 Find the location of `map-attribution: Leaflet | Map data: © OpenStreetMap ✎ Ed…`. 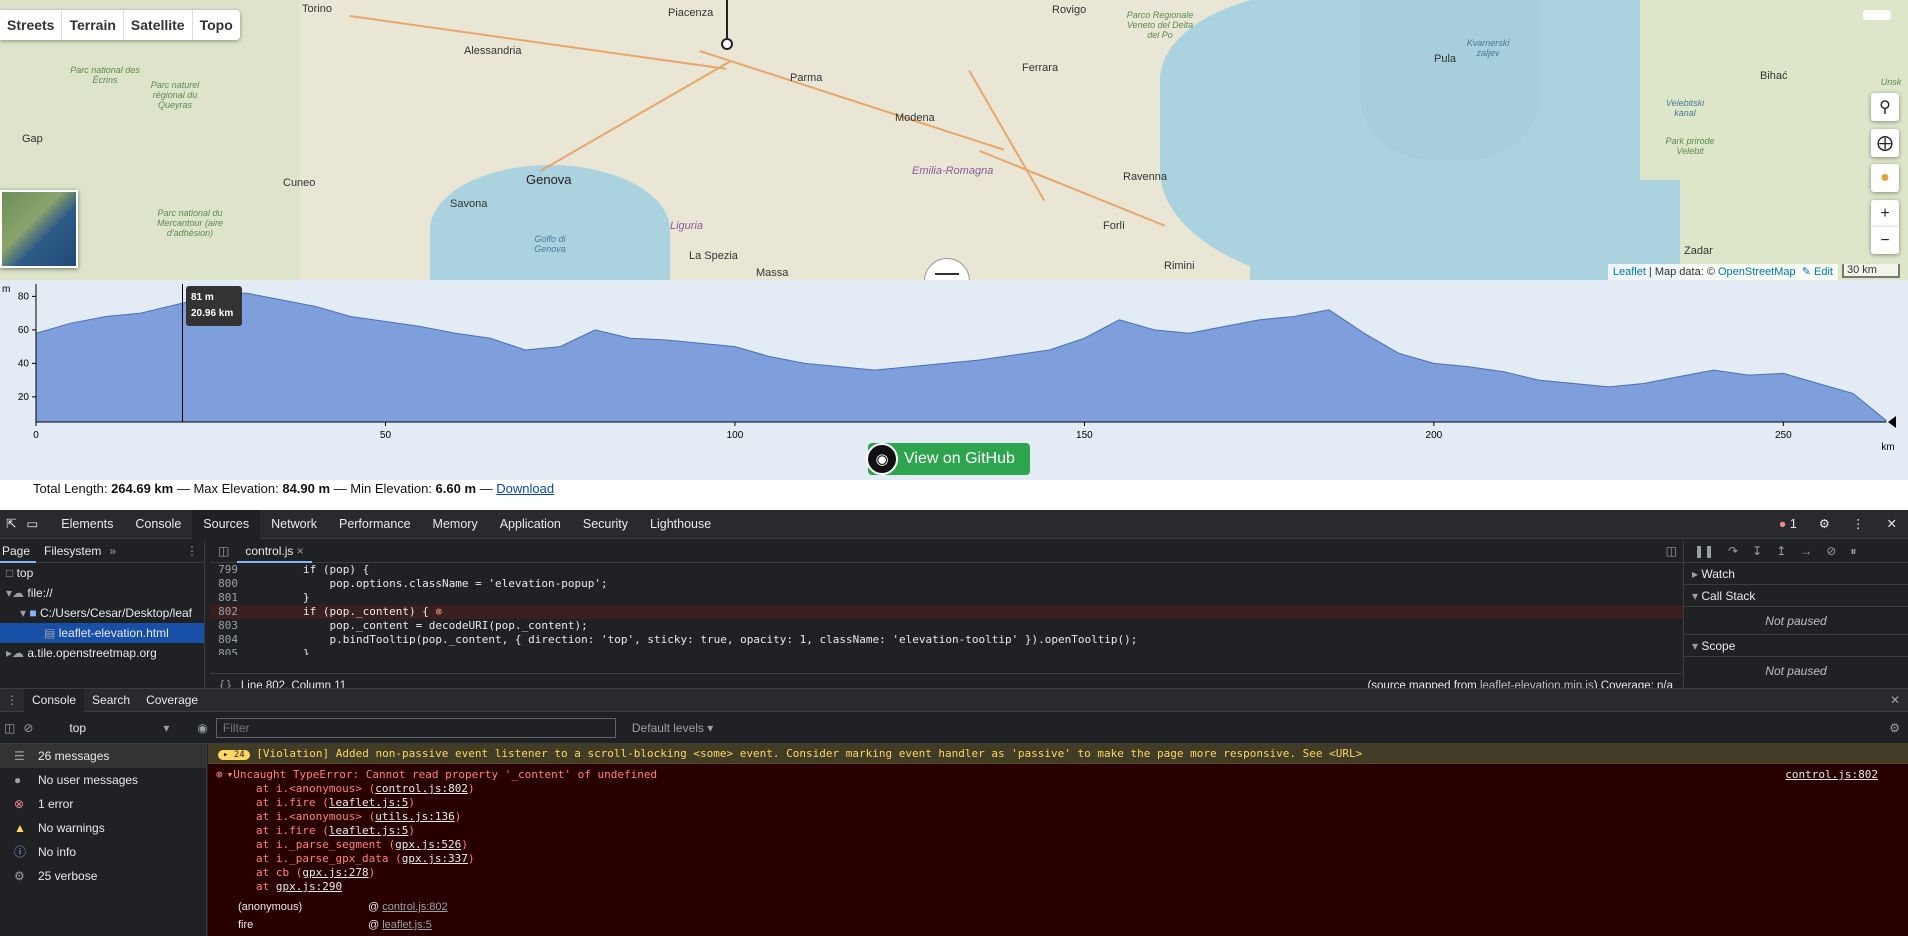

map-attribution: Leaflet | Map data: © OpenStreetMap ✎ Ed… is located at coordinates (1722, 272).